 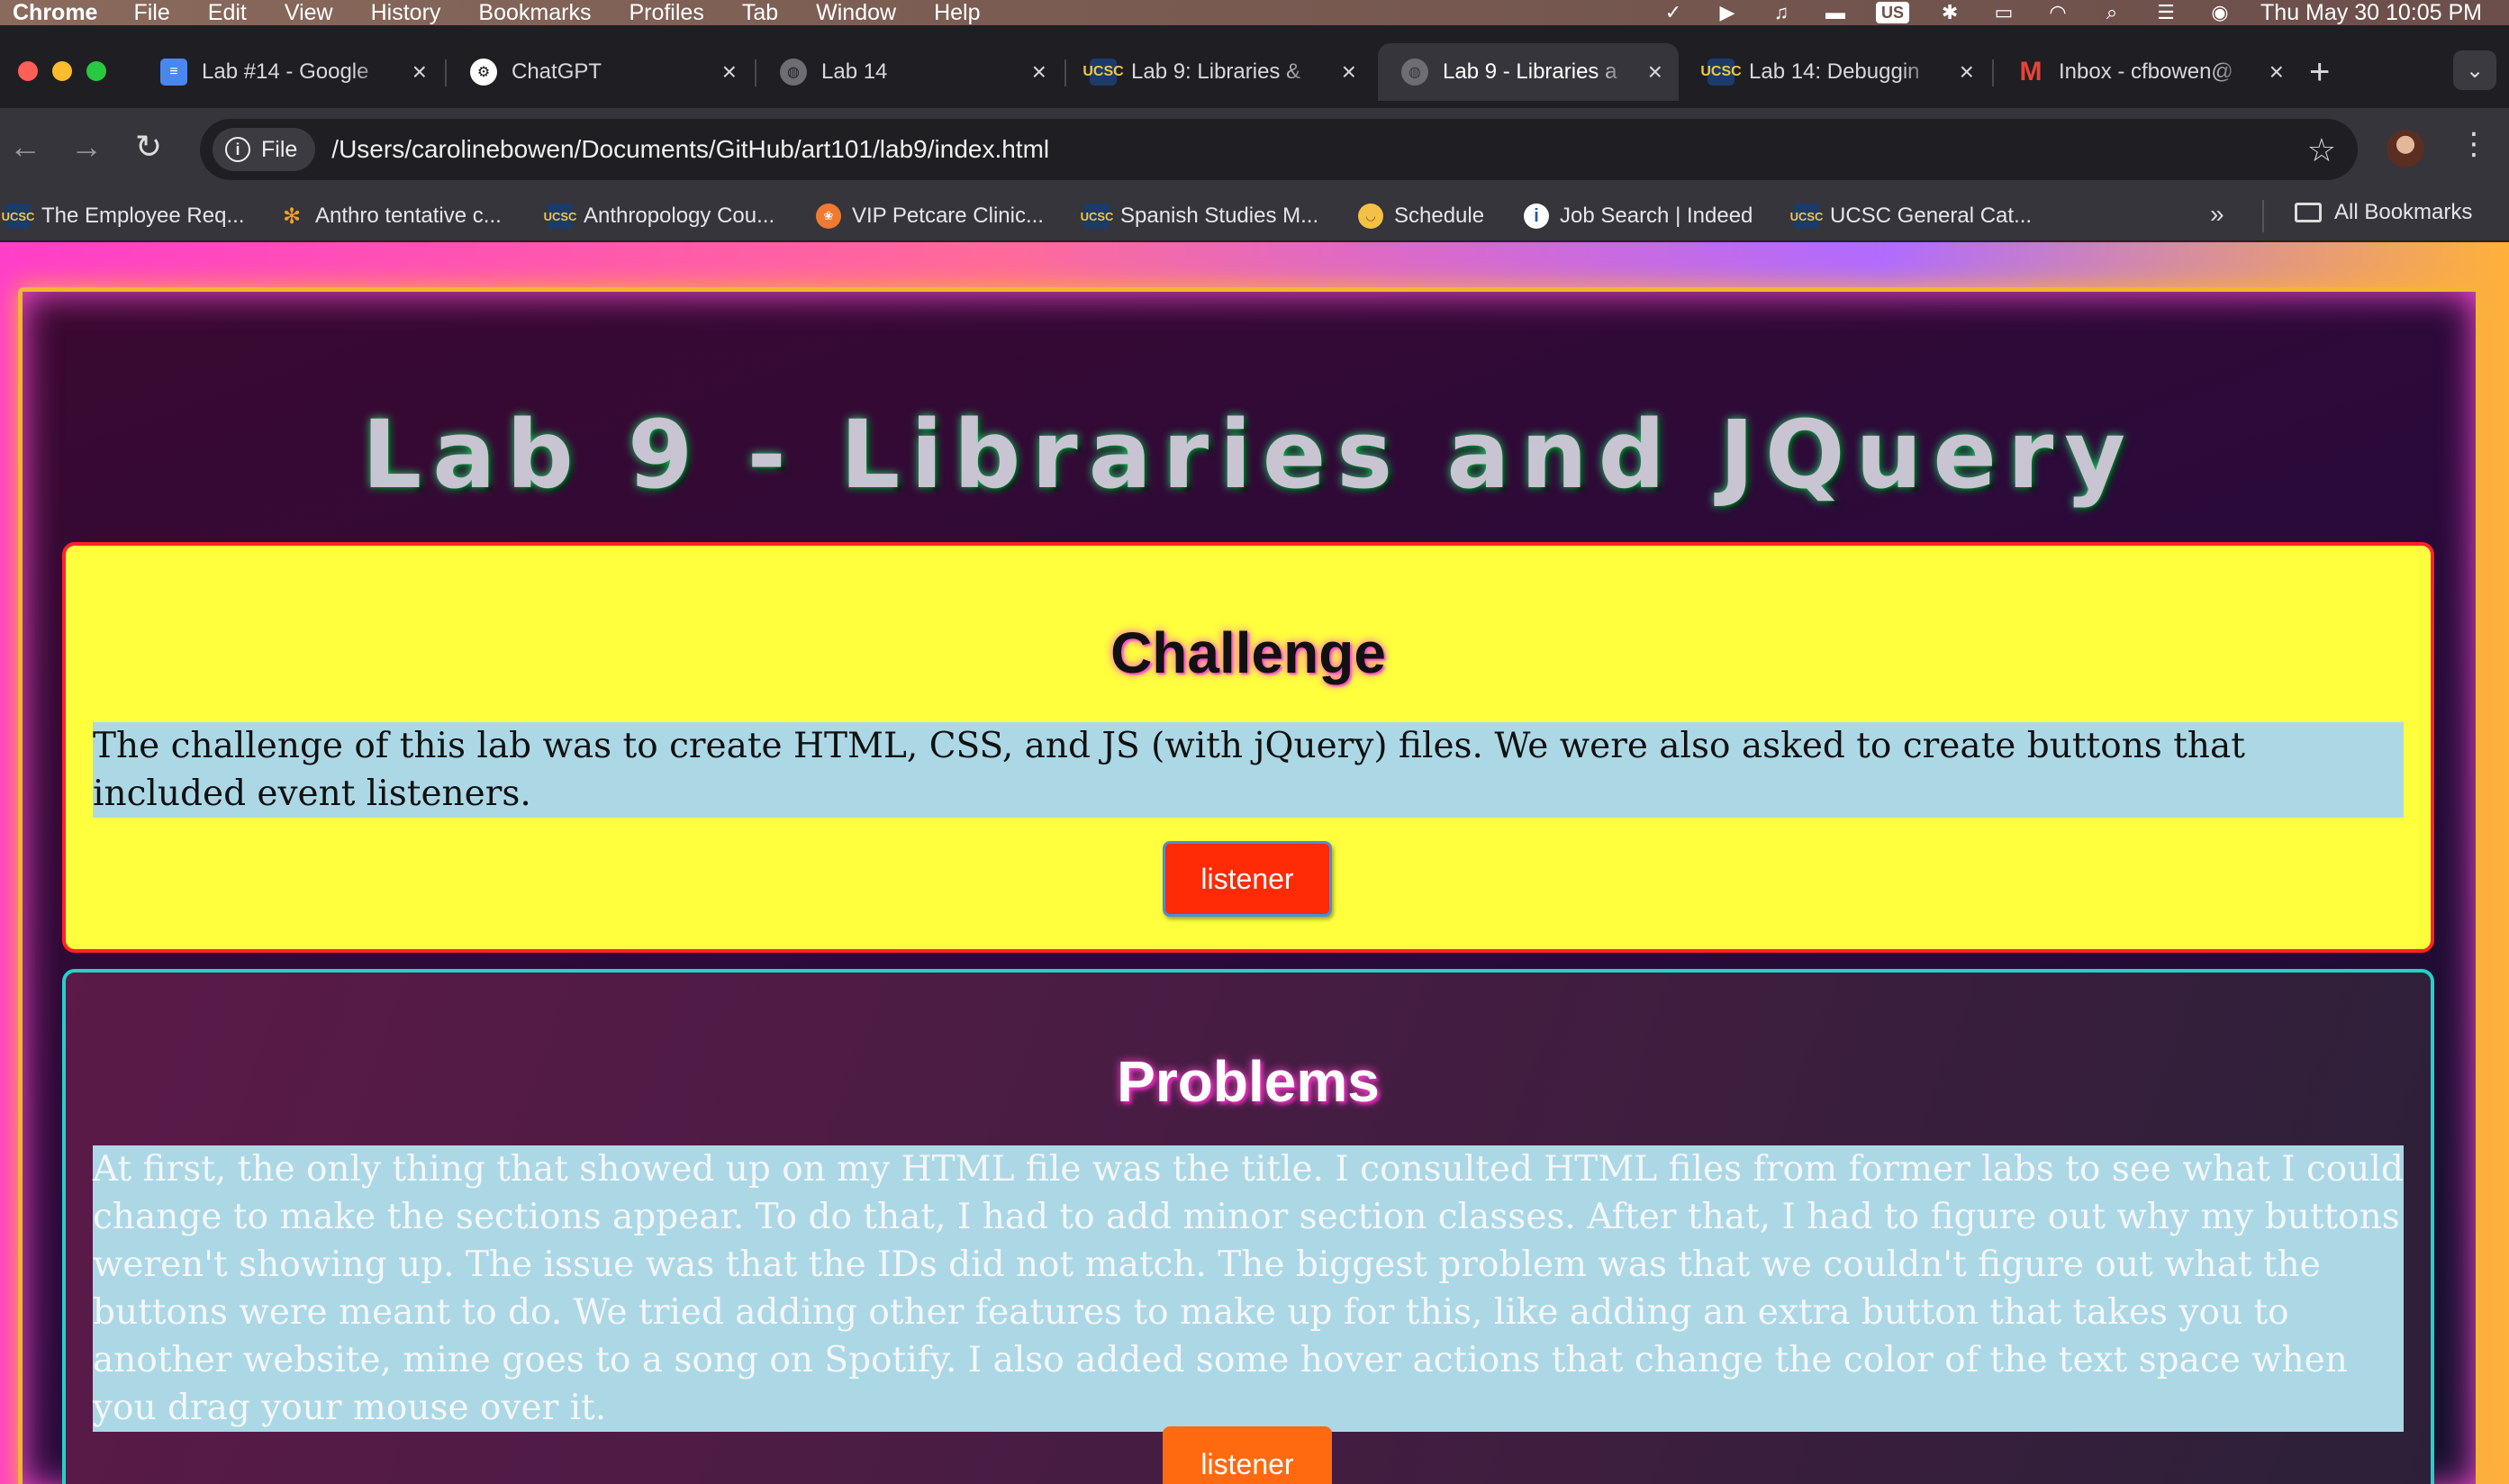 I want to click on tab-gmail-inbox: M Inbox - cfbowen@ ×, so click(x=2147, y=72).